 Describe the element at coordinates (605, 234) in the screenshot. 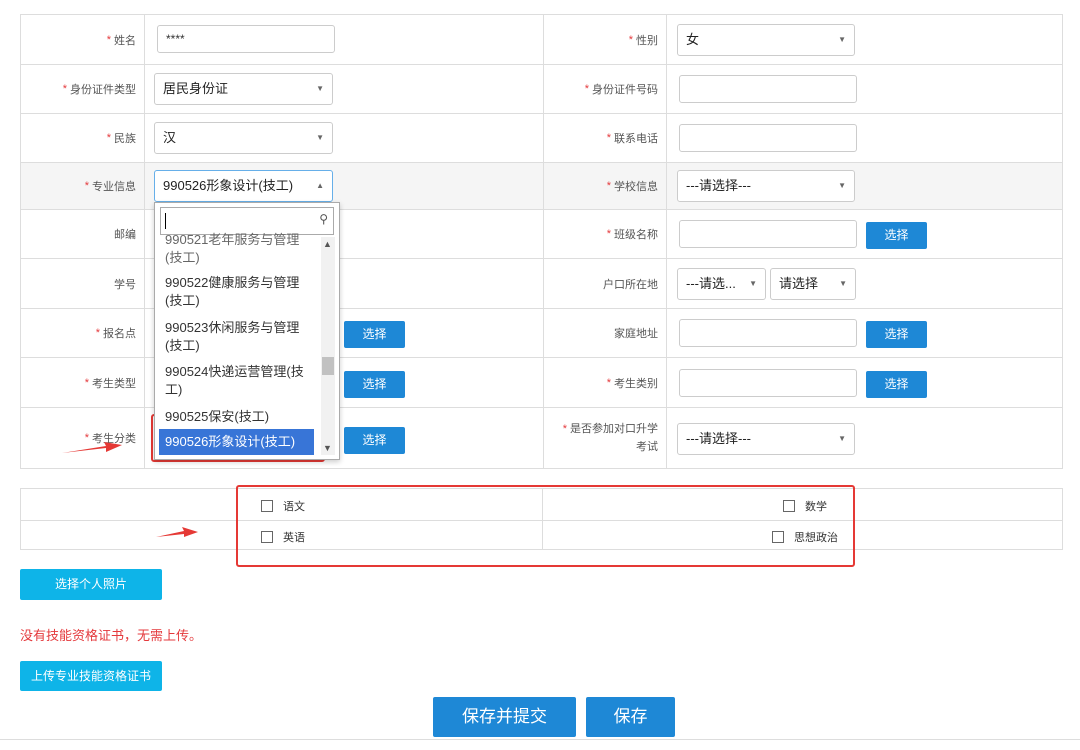

I see `class-label: * 班级名称` at that location.